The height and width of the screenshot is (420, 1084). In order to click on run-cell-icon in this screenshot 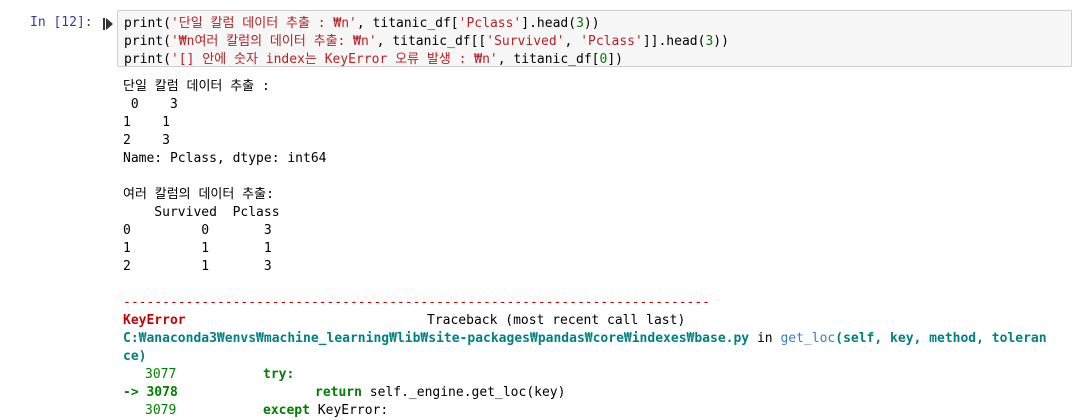, I will do `click(108, 24)`.